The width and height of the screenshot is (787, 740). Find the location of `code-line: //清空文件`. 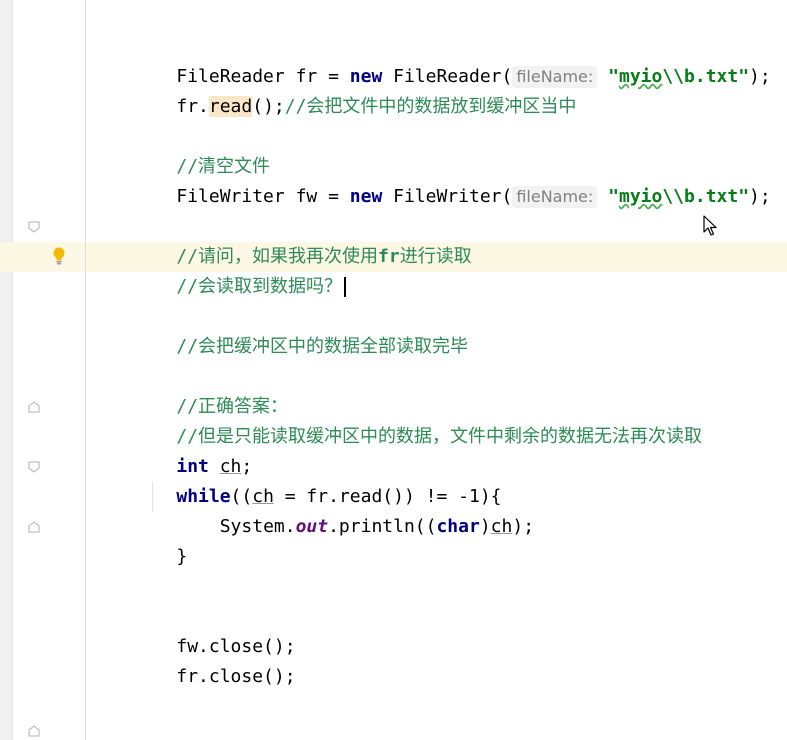

code-line: //清空文件 is located at coordinates (201, 149).